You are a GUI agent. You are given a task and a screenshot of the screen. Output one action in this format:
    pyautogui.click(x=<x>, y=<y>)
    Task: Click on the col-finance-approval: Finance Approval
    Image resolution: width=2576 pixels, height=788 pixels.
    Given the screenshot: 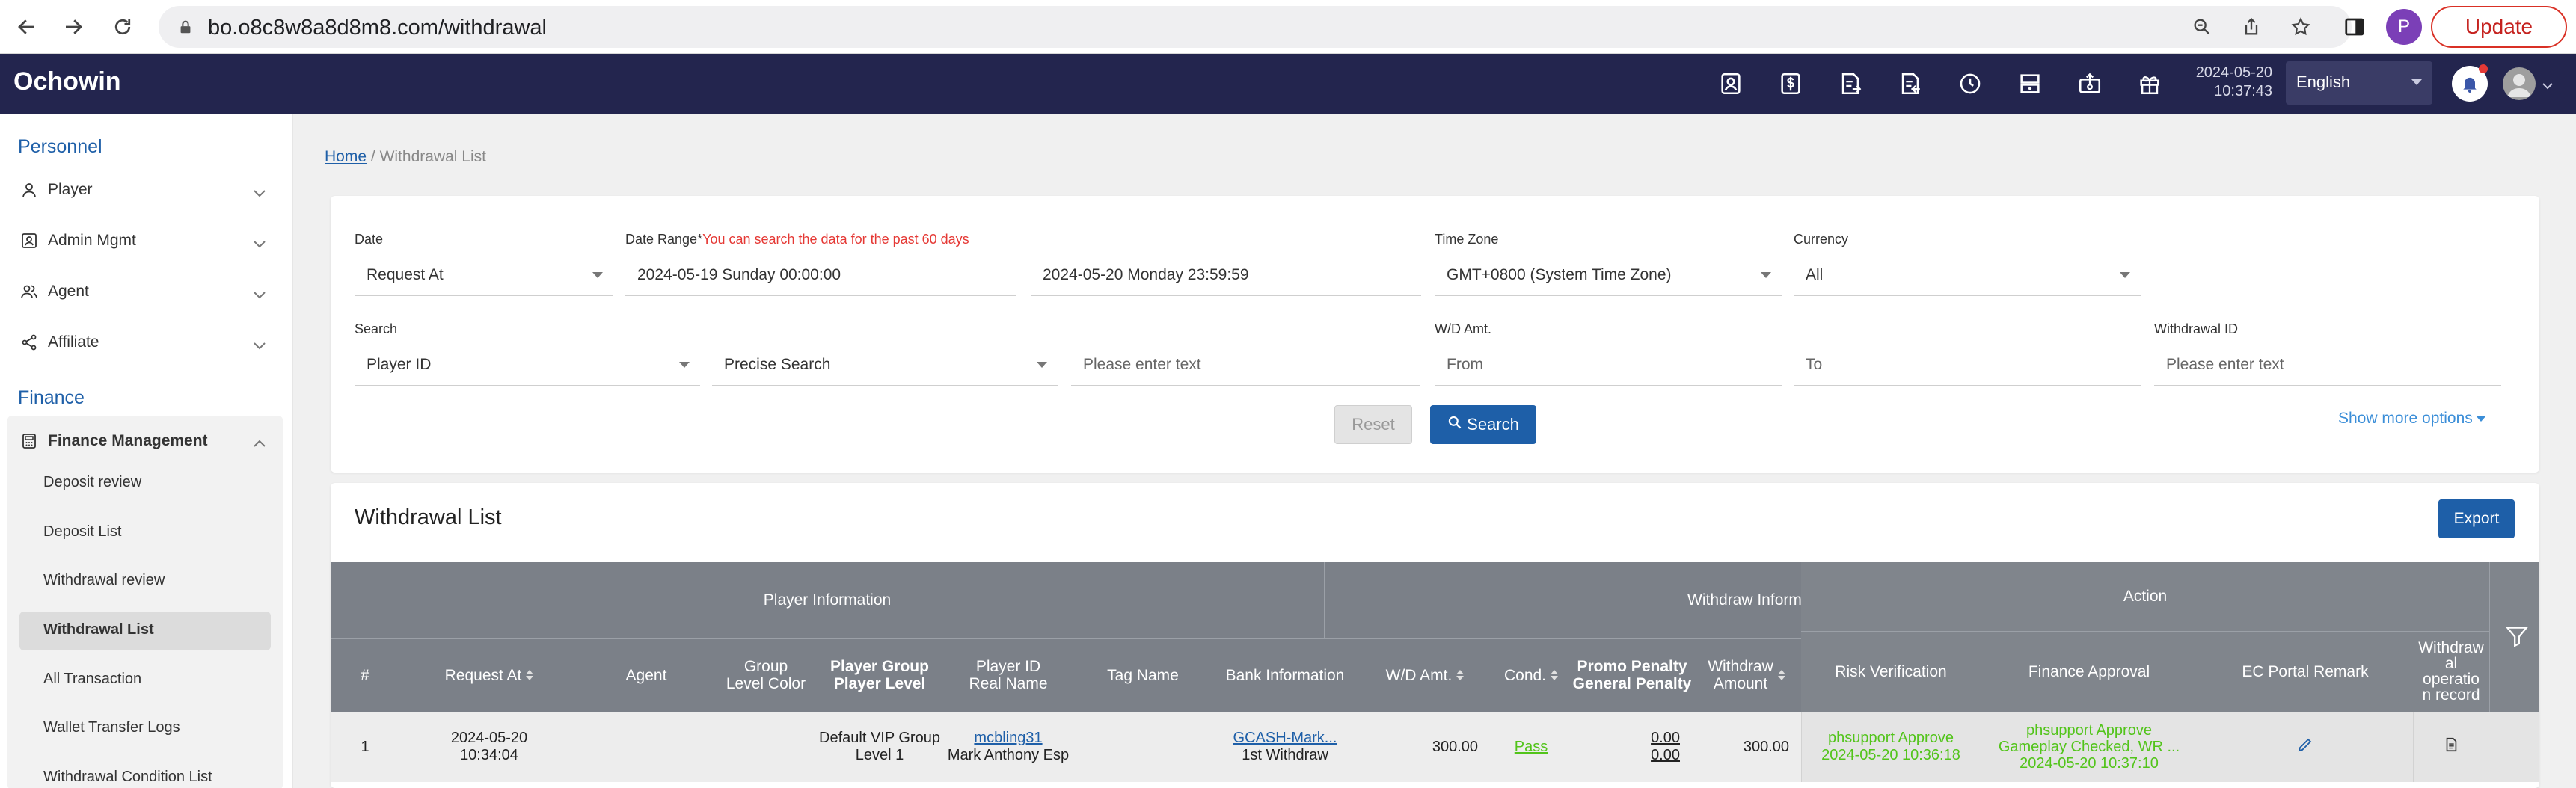 What is the action you would take?
    pyautogui.click(x=2089, y=671)
    